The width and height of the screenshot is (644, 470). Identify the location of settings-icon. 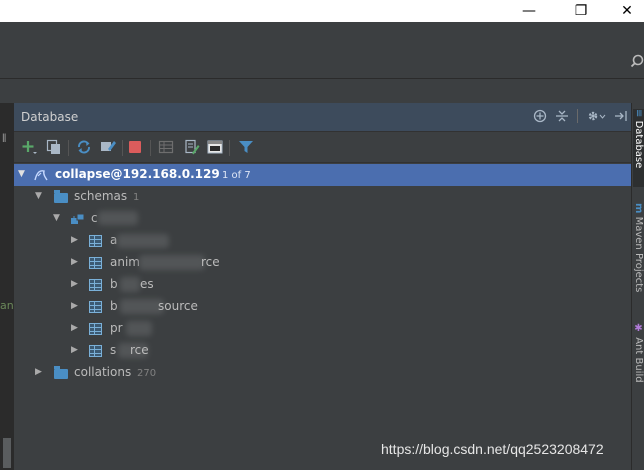
(596, 117).